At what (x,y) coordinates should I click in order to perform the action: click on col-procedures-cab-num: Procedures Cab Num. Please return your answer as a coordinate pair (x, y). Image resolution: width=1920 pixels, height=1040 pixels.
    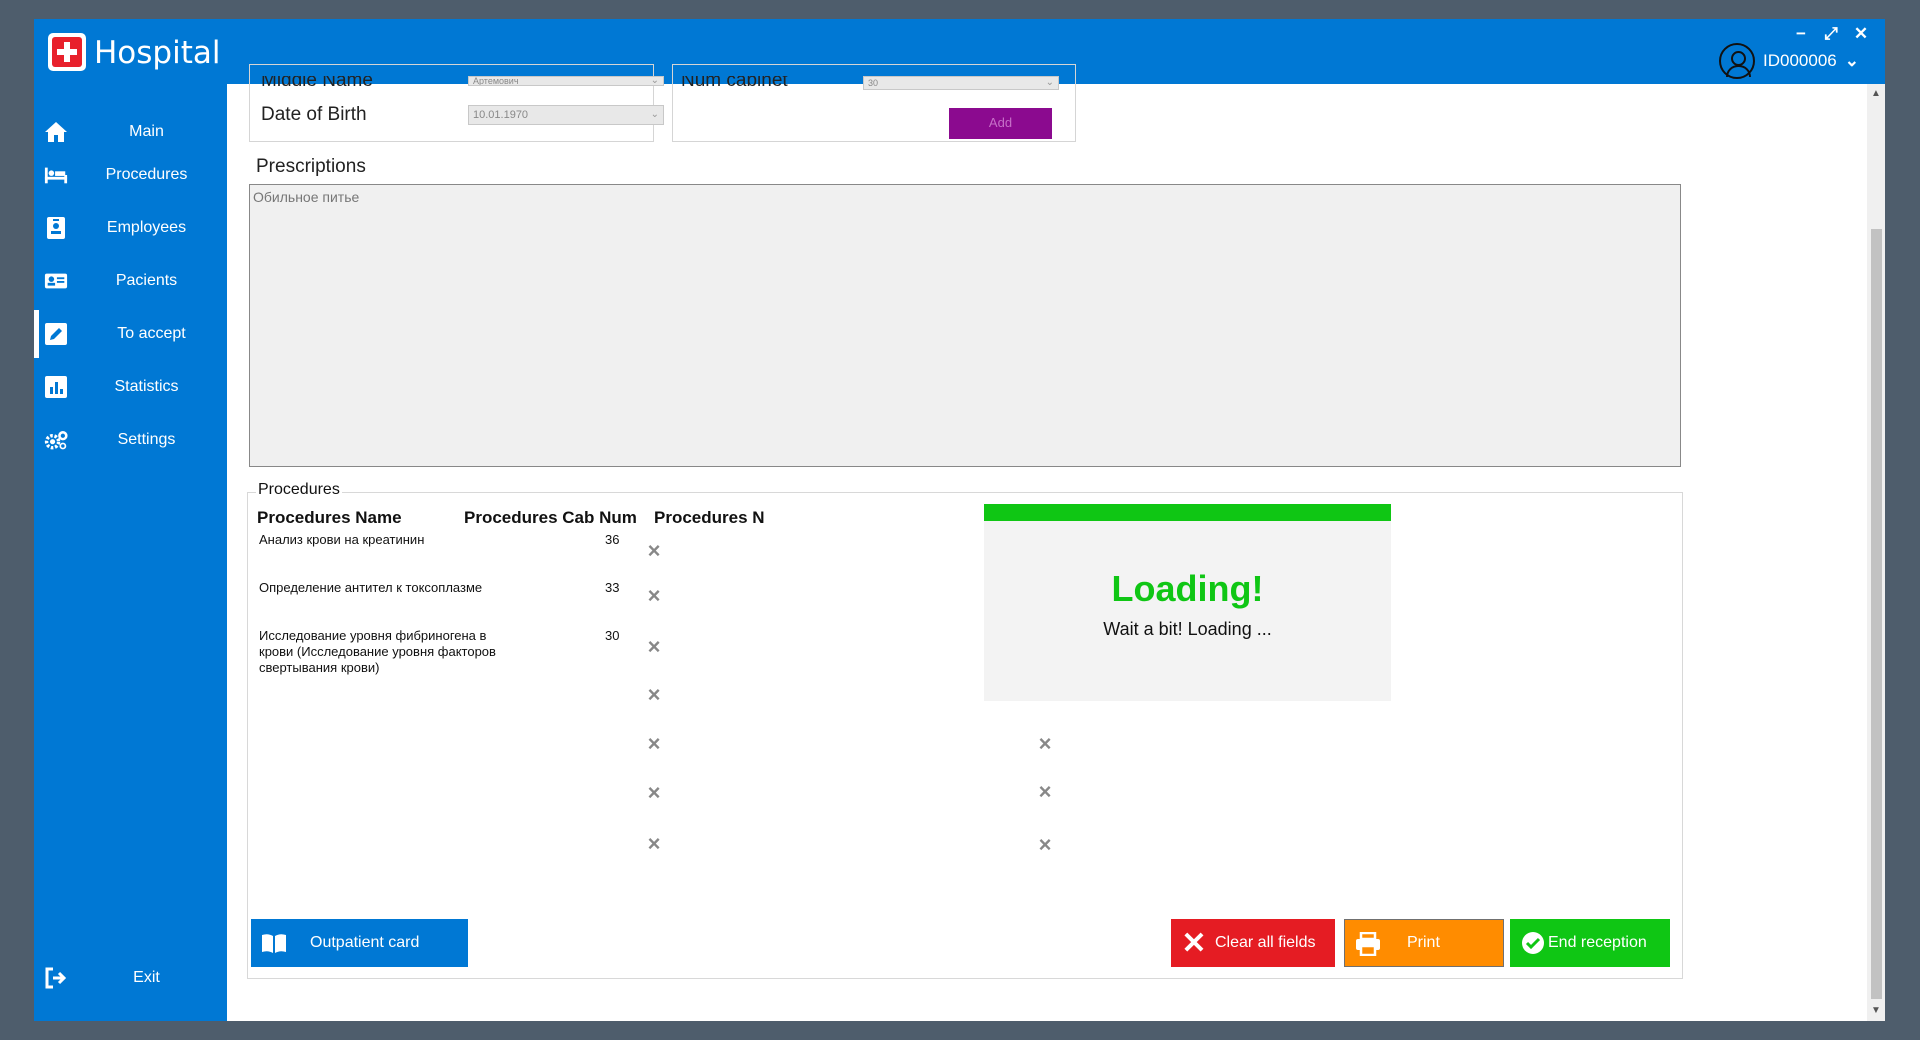
    Looking at the image, I should click on (550, 517).